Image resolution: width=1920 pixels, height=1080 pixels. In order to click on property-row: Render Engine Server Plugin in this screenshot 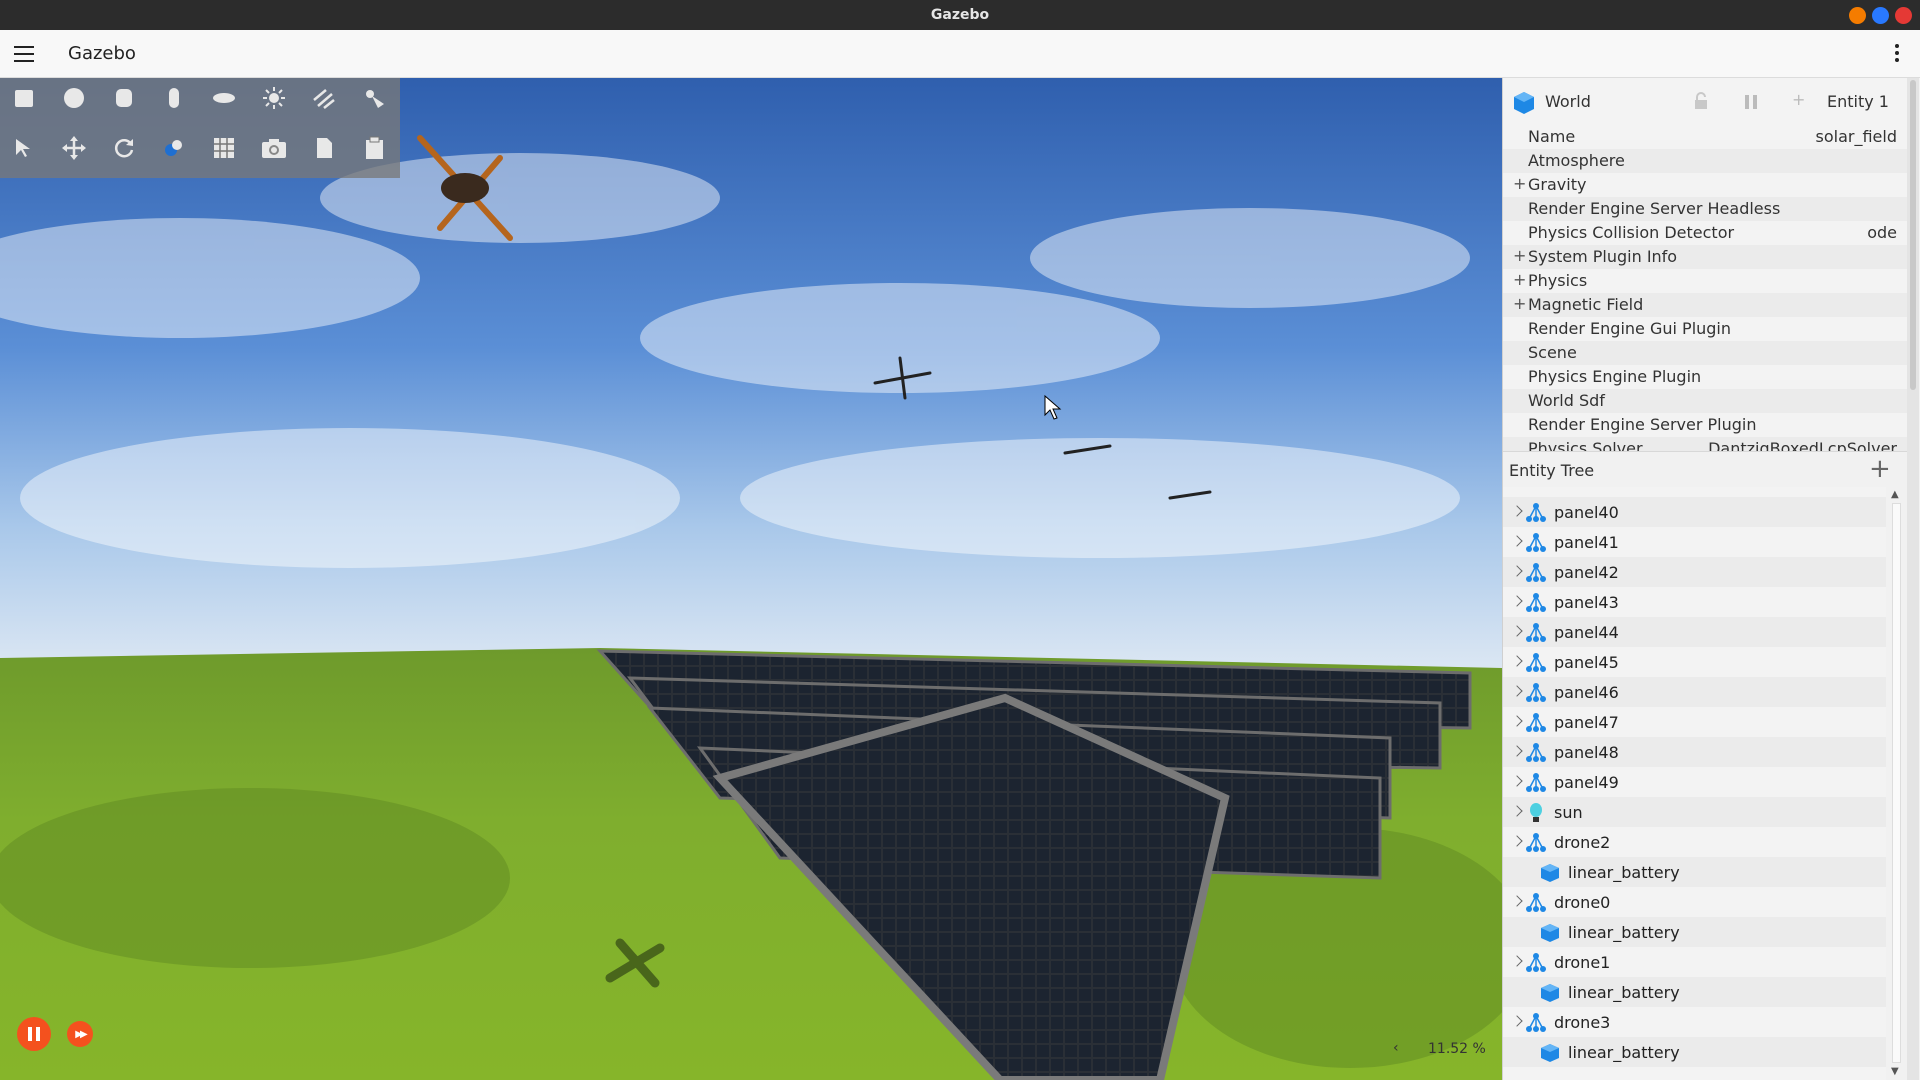, I will do `click(1705, 425)`.